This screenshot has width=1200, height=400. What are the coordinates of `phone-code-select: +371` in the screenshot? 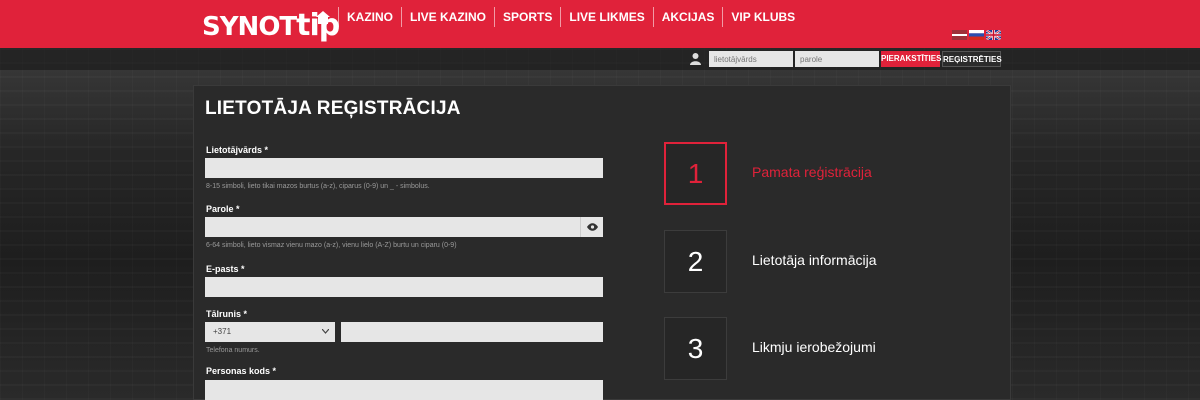 It's located at (270, 332).